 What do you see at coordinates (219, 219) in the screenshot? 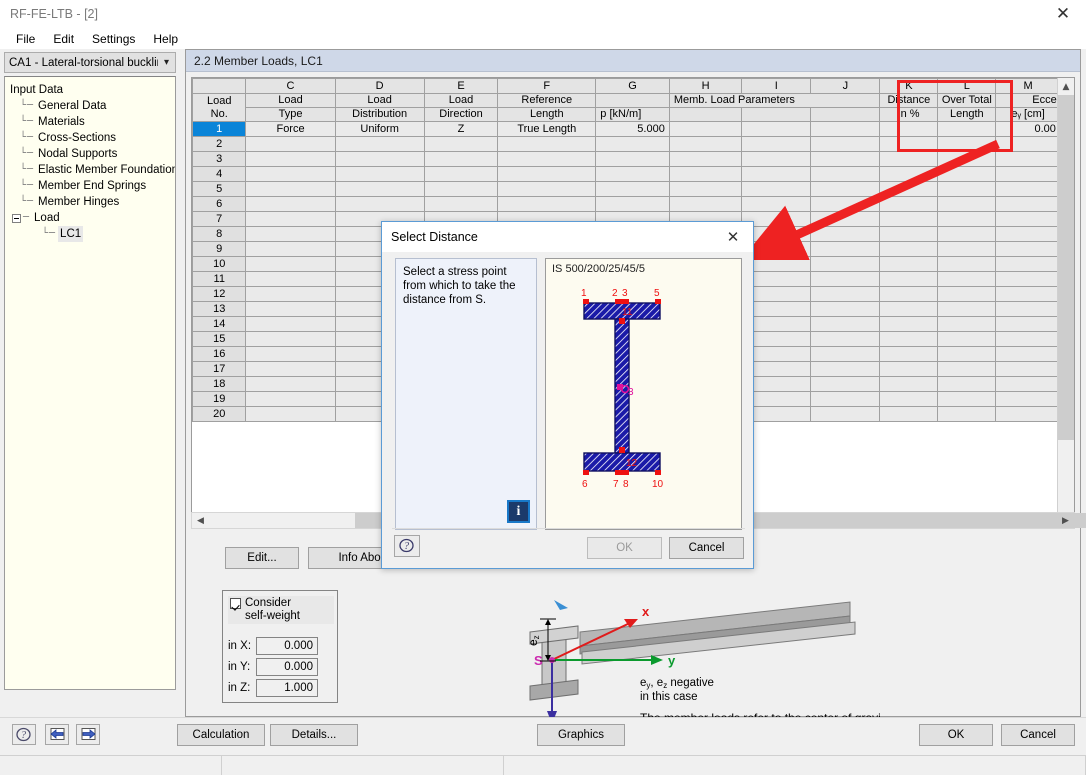
I see `row-number: 7` at bounding box center [219, 219].